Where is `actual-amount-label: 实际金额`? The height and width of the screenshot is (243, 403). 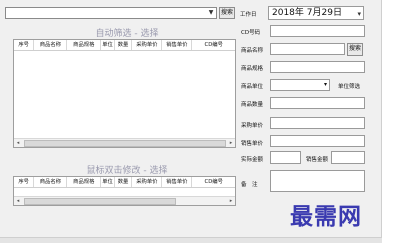 actual-amount-label: 实际金额 is located at coordinates (252, 160).